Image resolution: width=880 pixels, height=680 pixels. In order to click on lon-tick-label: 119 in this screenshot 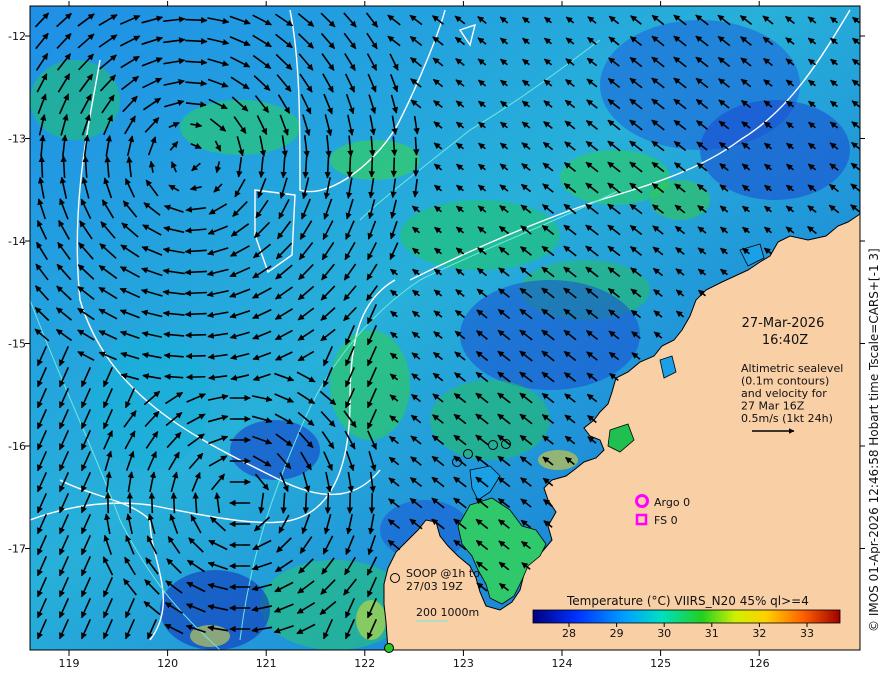, I will do `click(69, 663)`.